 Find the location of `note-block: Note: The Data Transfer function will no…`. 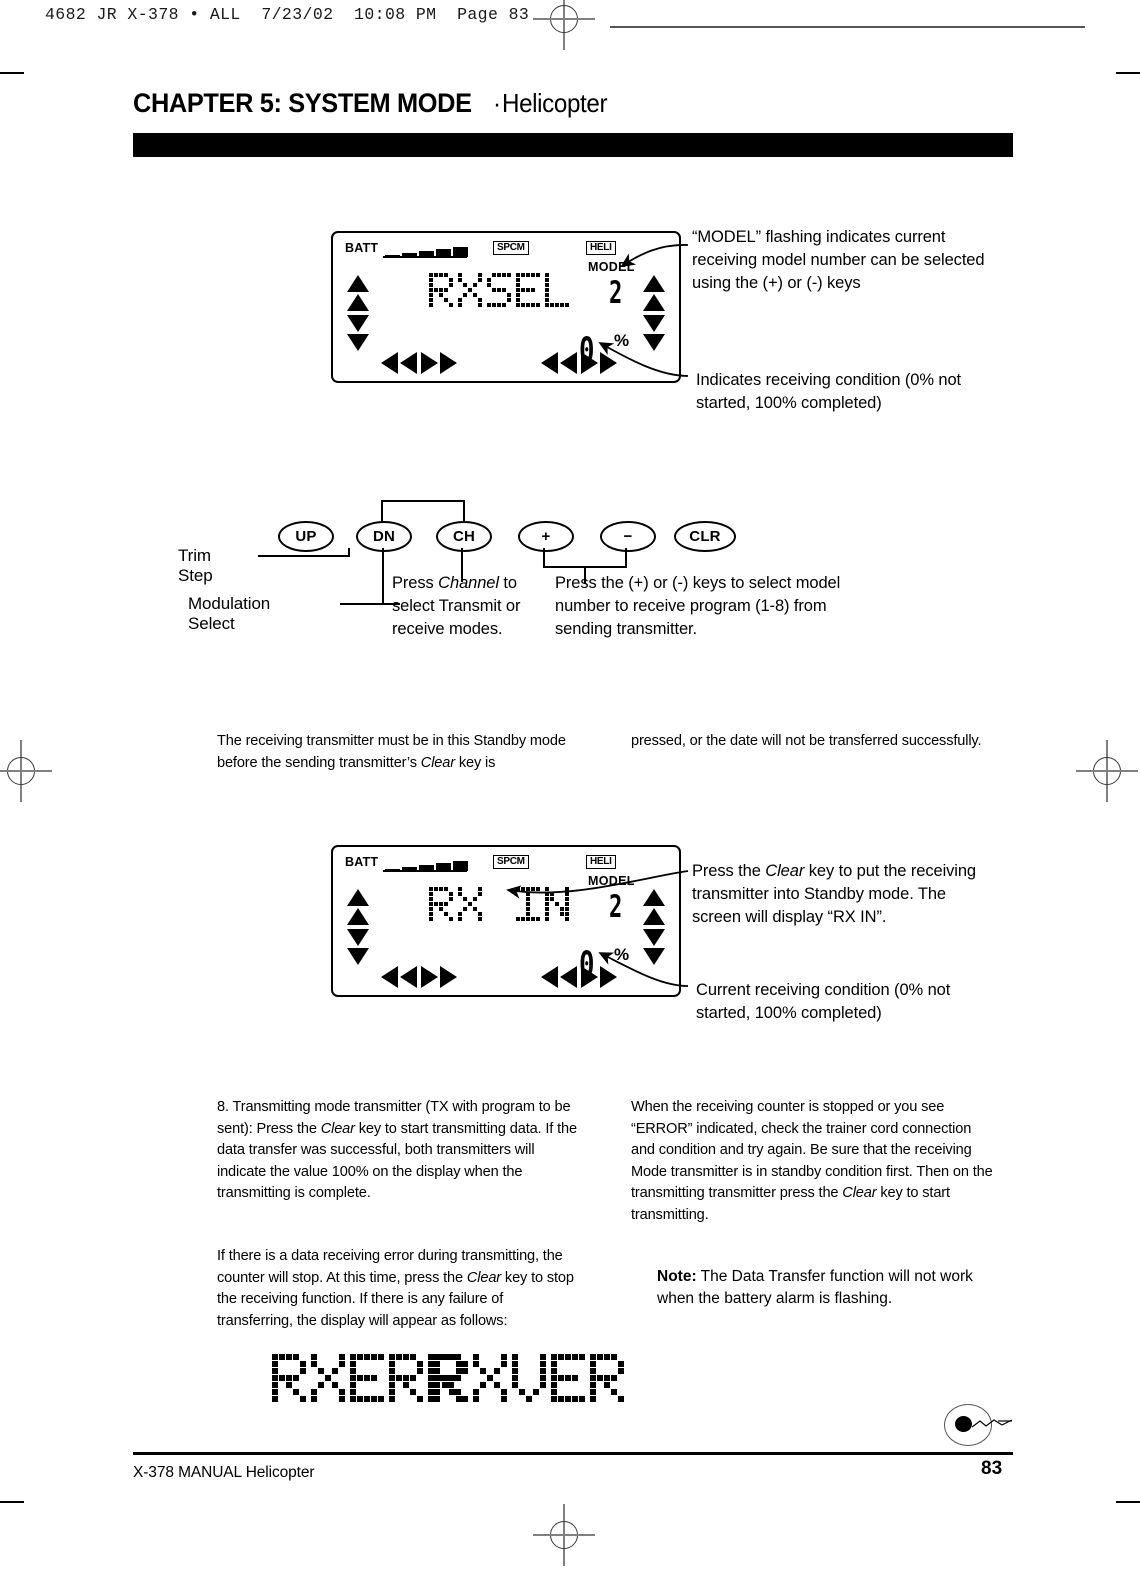

note-block: Note: The Data Transfer function will no… is located at coordinates (829, 1288).